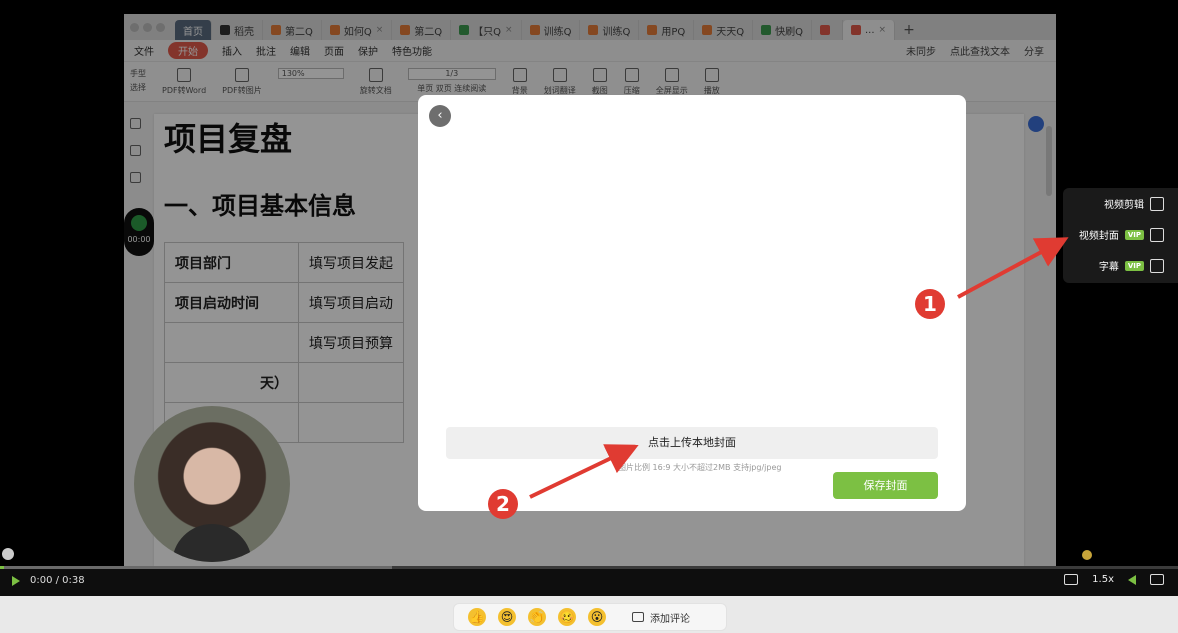  What do you see at coordinates (212, 484) in the screenshot?
I see `webcam-bubble` at bounding box center [212, 484].